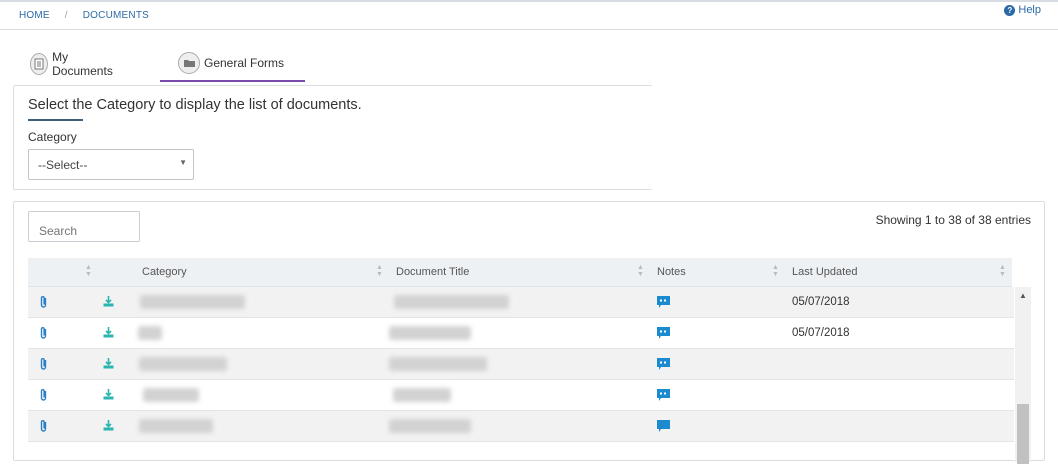 Image resolution: width=1058 pixels, height=464 pixels. I want to click on scroll-up-icon: ▲, so click(1023, 295).